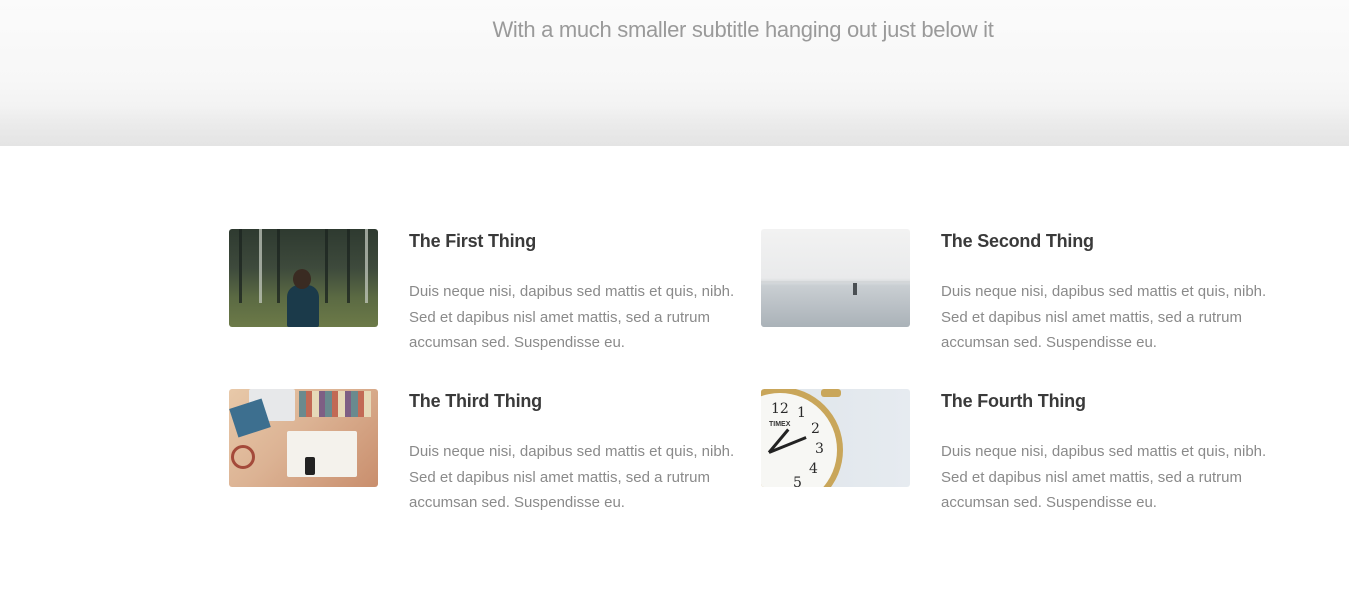  I want to click on feature-title: The First Thing, so click(472, 241).